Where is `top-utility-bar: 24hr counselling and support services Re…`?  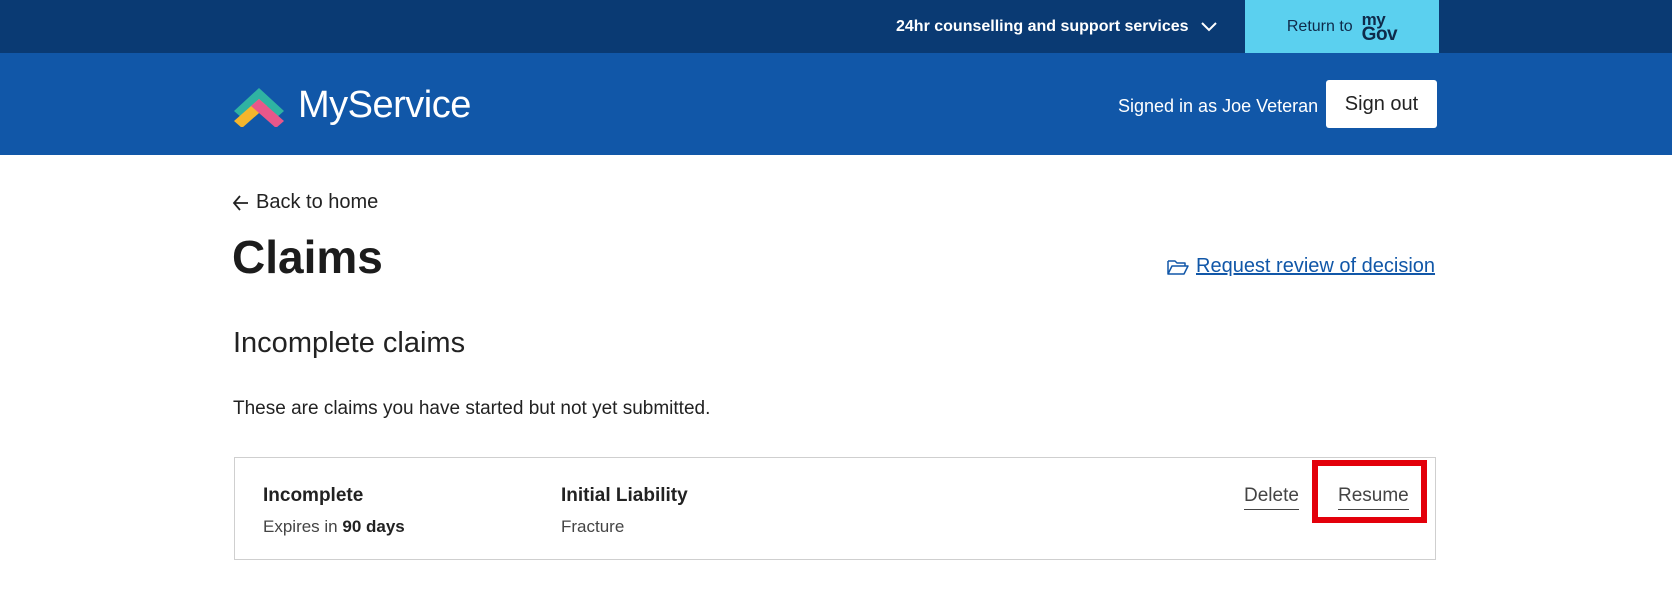
top-utility-bar: 24hr counselling and support services Re… is located at coordinates (836, 26).